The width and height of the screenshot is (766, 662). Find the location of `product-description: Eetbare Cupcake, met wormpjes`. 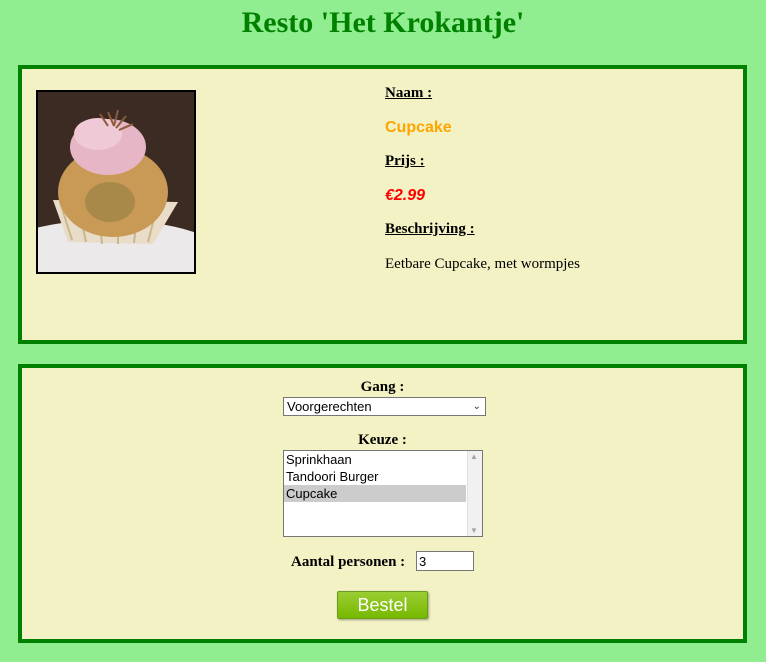

product-description: Eetbare Cupcake, met wormpjes is located at coordinates (482, 264).